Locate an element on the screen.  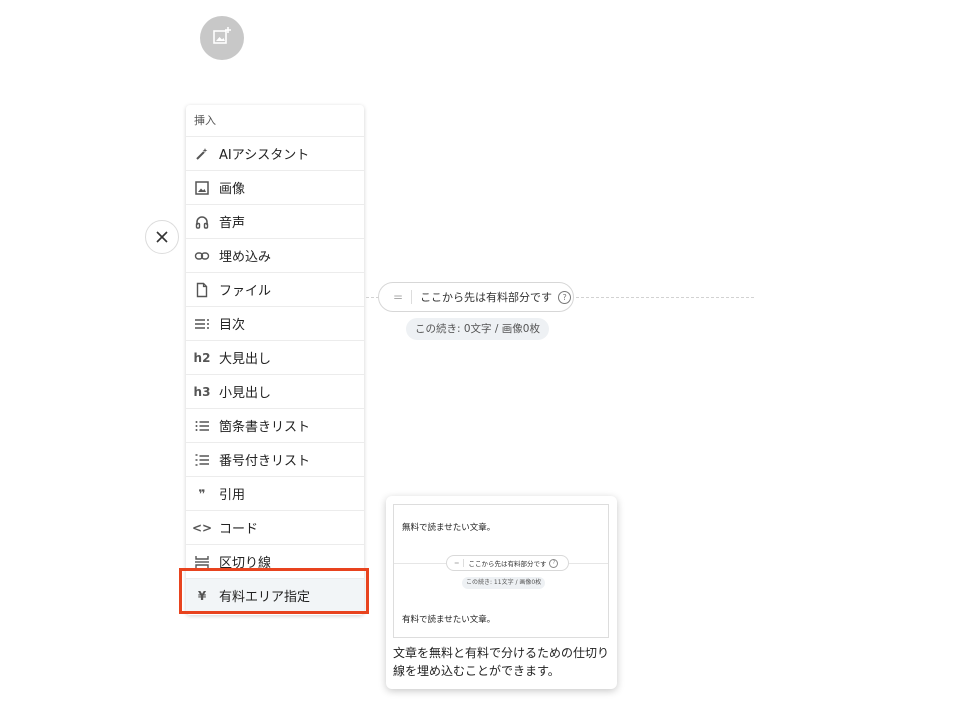
remaining-count-badge: この続き: 0文字 / 画像0枚 is located at coordinates (477, 329).